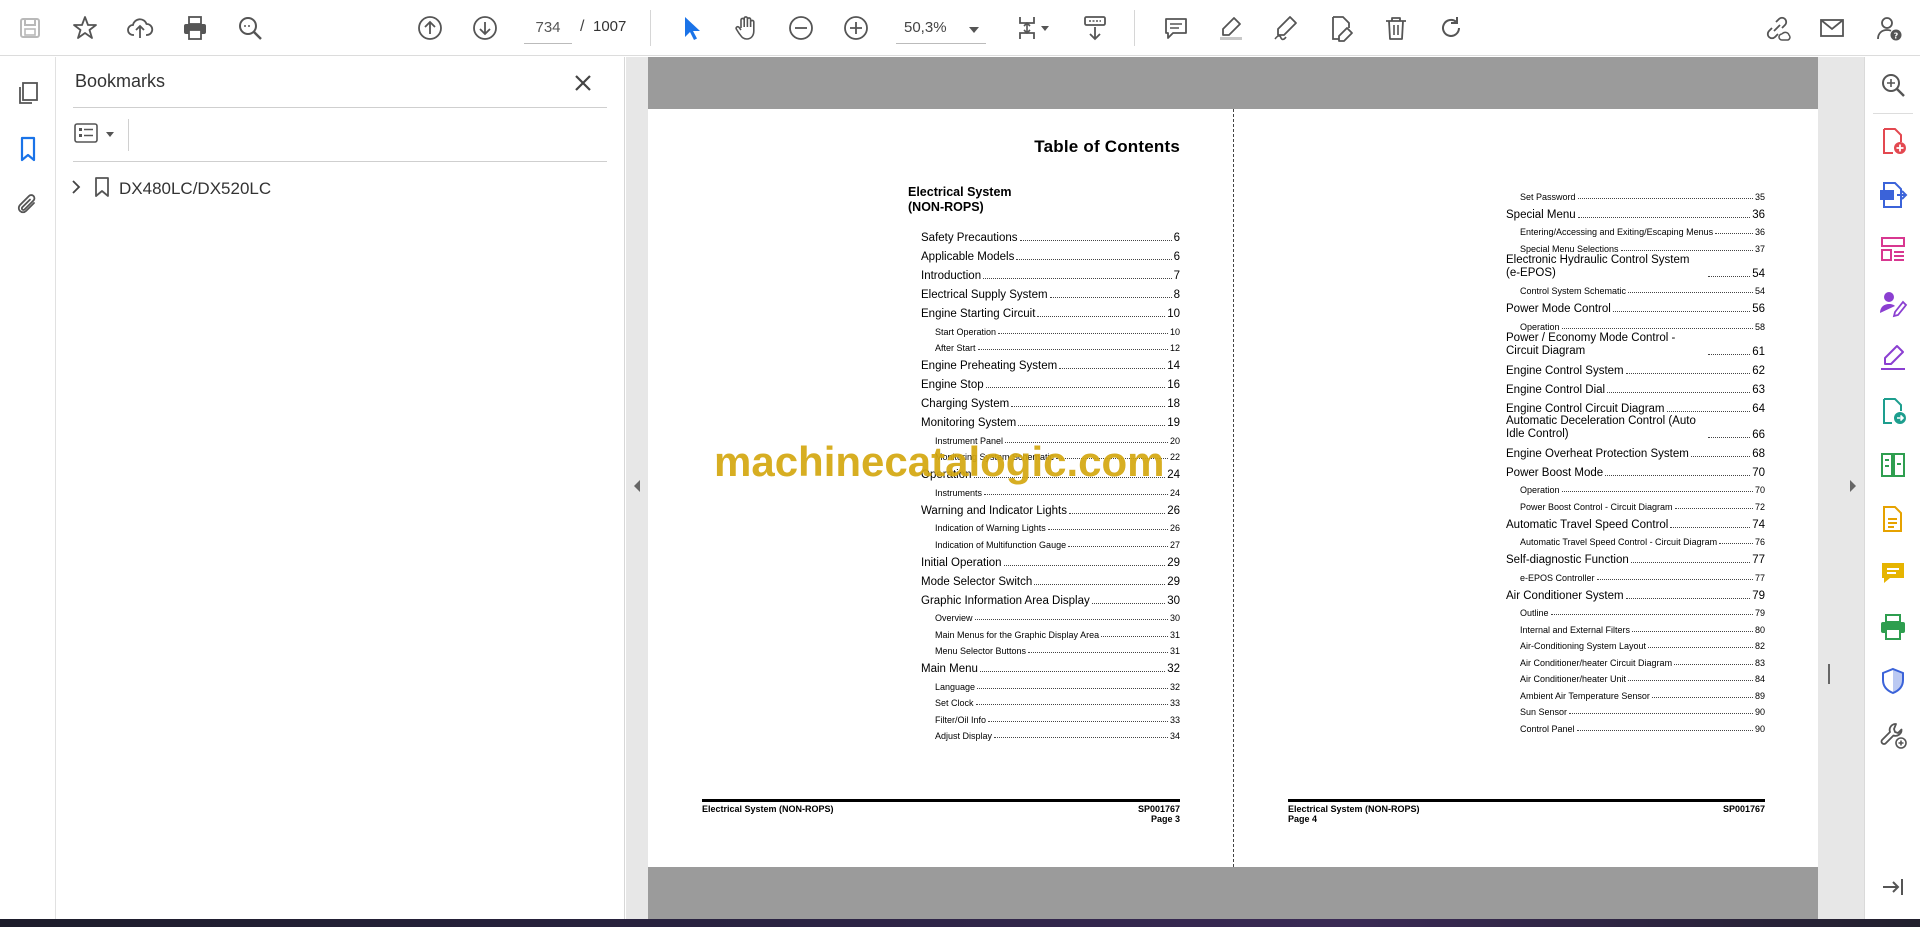 The image size is (1920, 927). Describe the element at coordinates (1057, 615) in the screenshot. I see `toc-entry: Overview 30` at that location.